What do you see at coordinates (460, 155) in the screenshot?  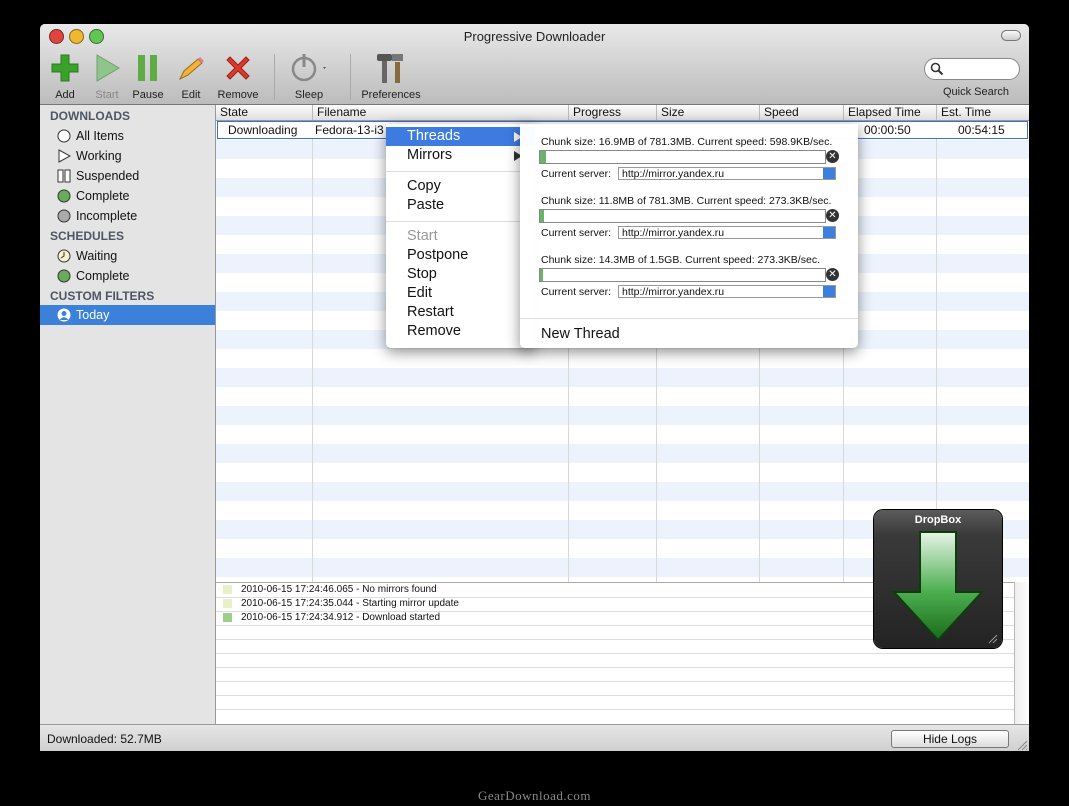 I see `menu-item-mirrors: Mirrors` at bounding box center [460, 155].